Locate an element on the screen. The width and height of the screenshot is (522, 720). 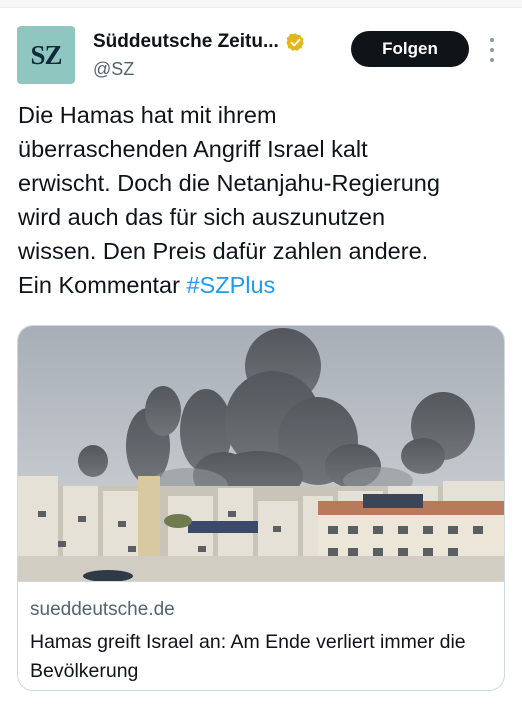
tweet-line: Ein Kommentar is located at coordinates (102, 285).